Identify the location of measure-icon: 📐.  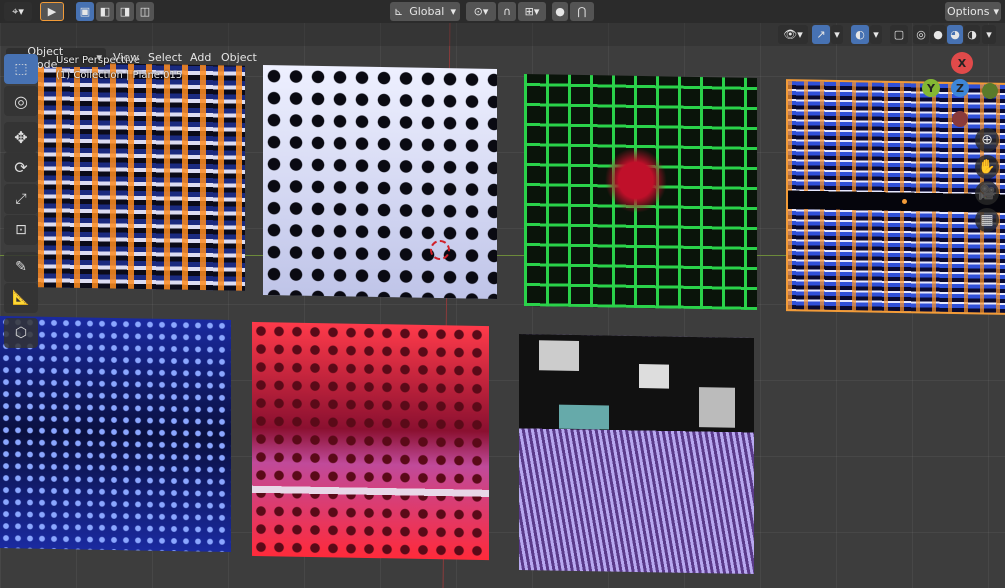
(21, 298).